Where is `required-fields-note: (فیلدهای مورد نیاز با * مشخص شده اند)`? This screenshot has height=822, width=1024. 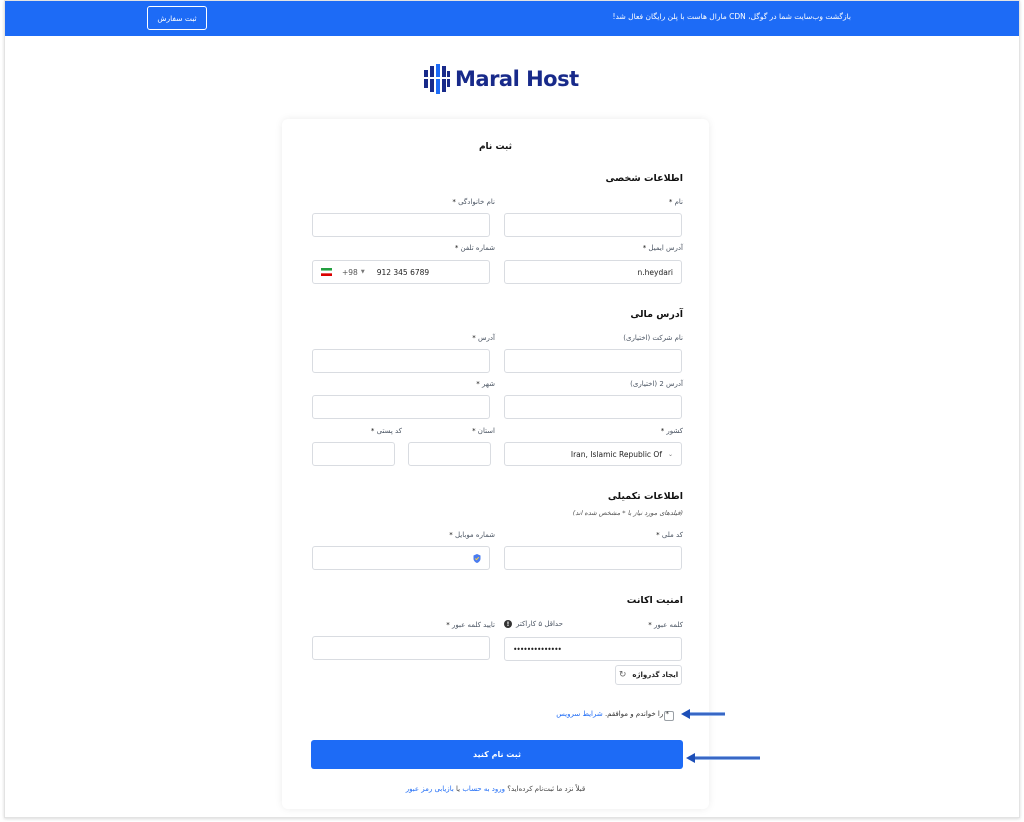
required-fields-note: (فیلدهای مورد نیاز با * مشخص شده اند) is located at coordinates (627, 513).